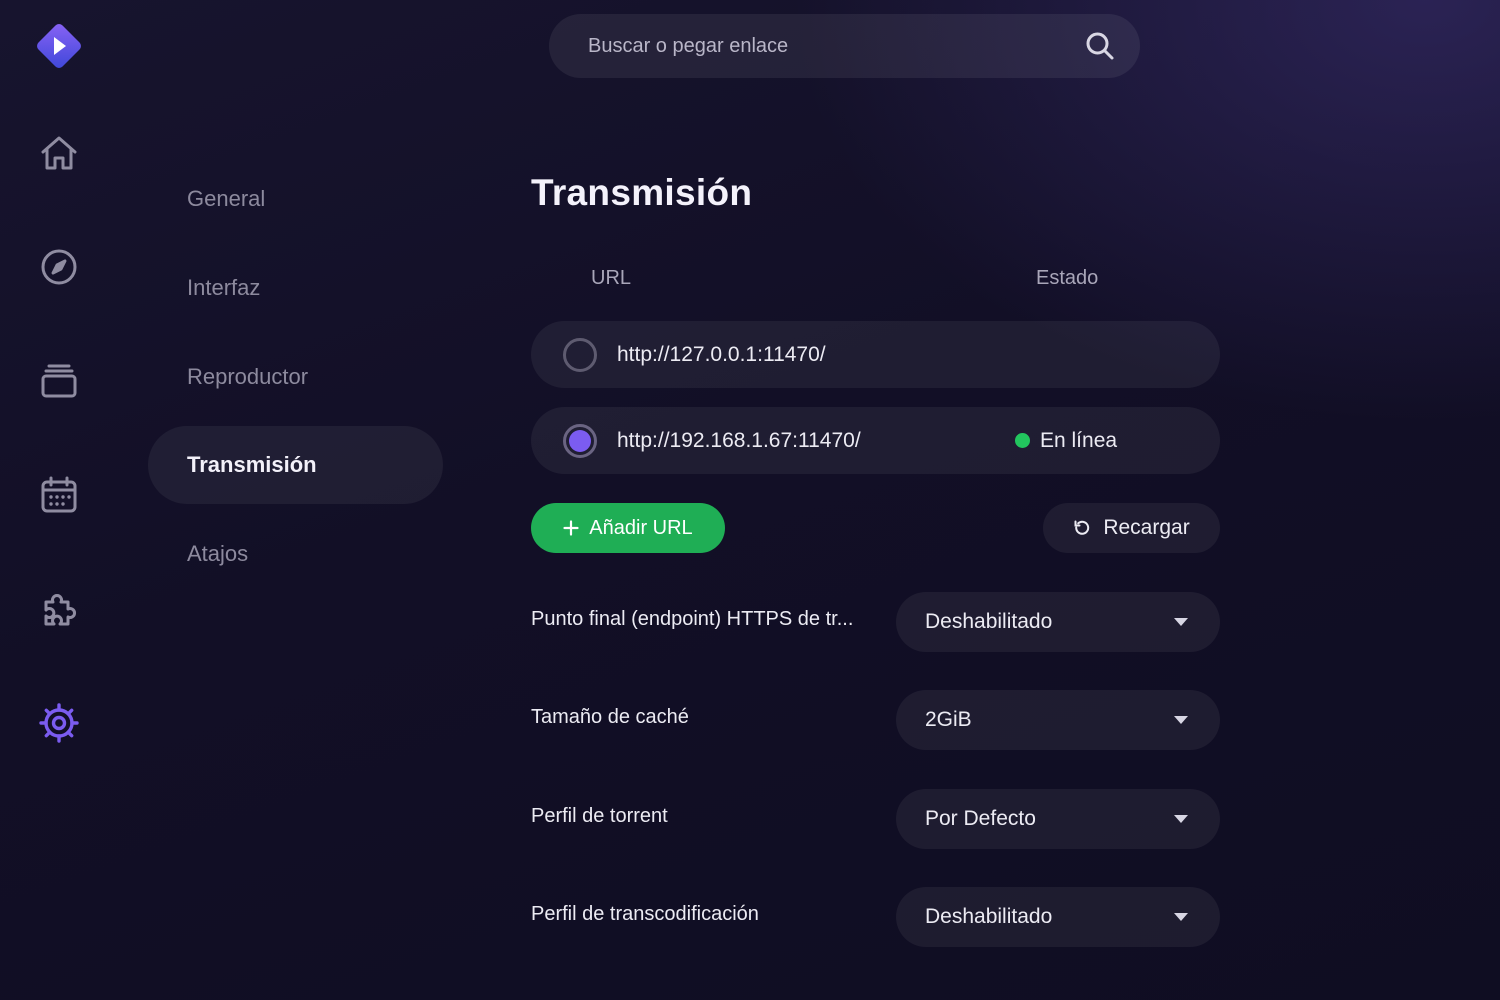  What do you see at coordinates (611, 278) in the screenshot?
I see `column-header-url: URL` at bounding box center [611, 278].